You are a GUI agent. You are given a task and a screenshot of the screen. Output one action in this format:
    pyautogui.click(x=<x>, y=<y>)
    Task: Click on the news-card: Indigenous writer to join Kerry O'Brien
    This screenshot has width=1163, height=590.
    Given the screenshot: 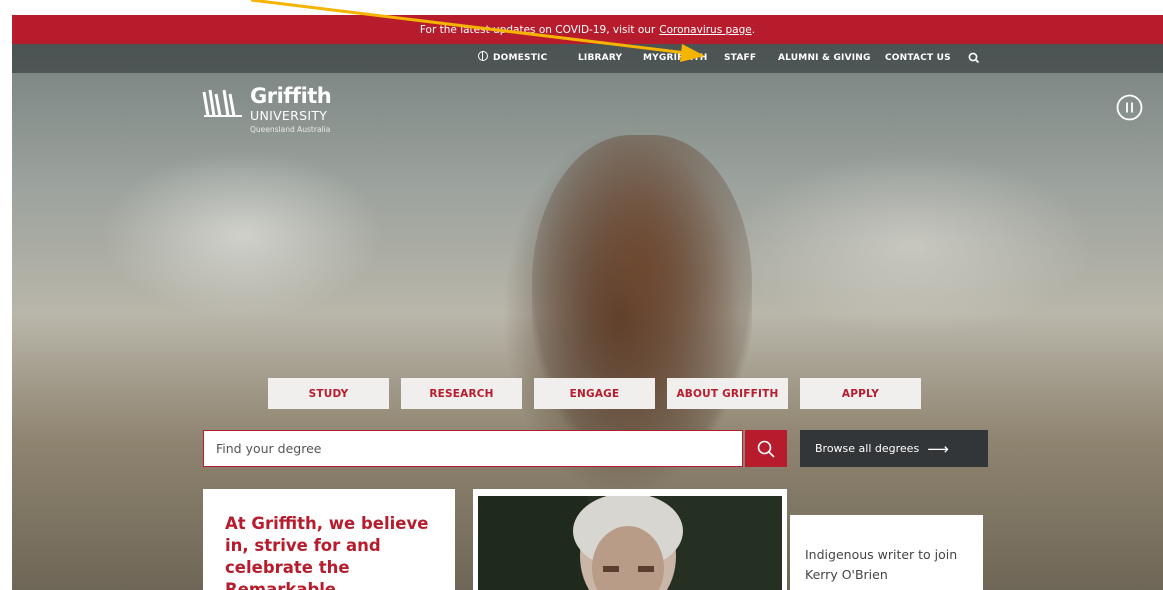 What is the action you would take?
    pyautogui.click(x=886, y=552)
    